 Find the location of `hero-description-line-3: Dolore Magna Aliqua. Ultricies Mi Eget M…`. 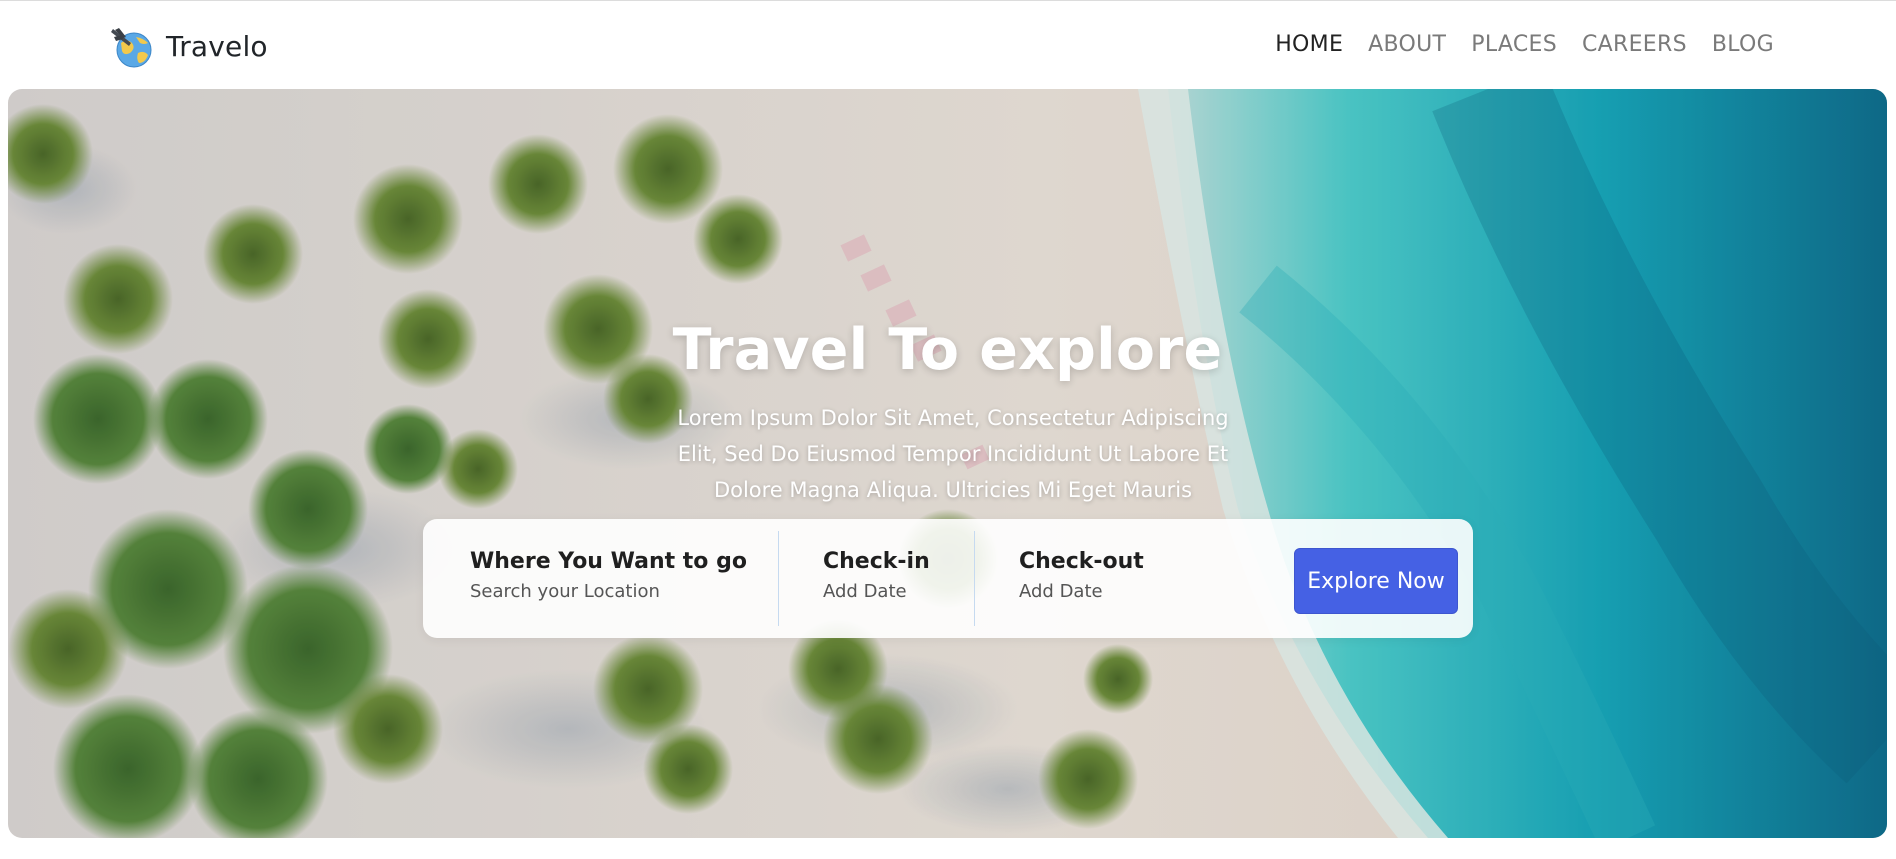

hero-description-line-3: Dolore Magna Aliqua. Ultricies Mi Eget M… is located at coordinates (953, 490).